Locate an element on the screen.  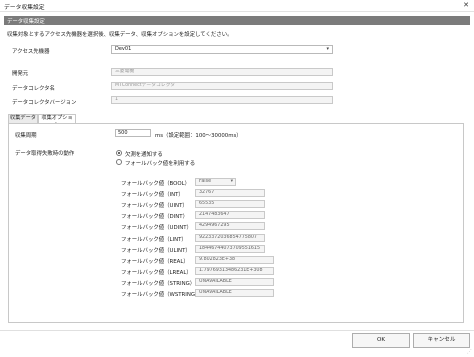
device-select: Dev01 ▾ is located at coordinates (222, 49).